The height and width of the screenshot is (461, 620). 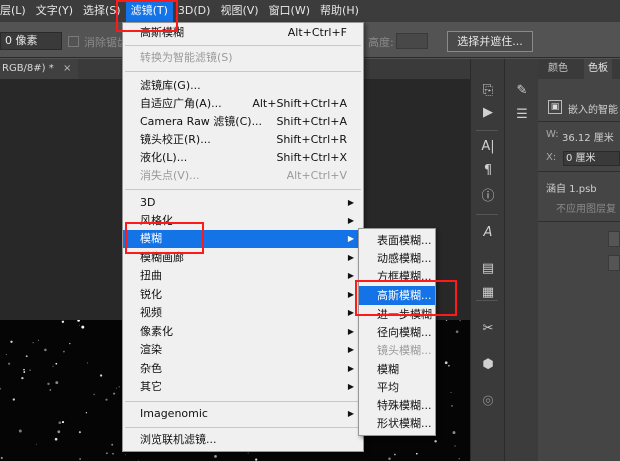 What do you see at coordinates (488, 113) in the screenshot?
I see `actions-play-icon: ▶` at bounding box center [488, 113].